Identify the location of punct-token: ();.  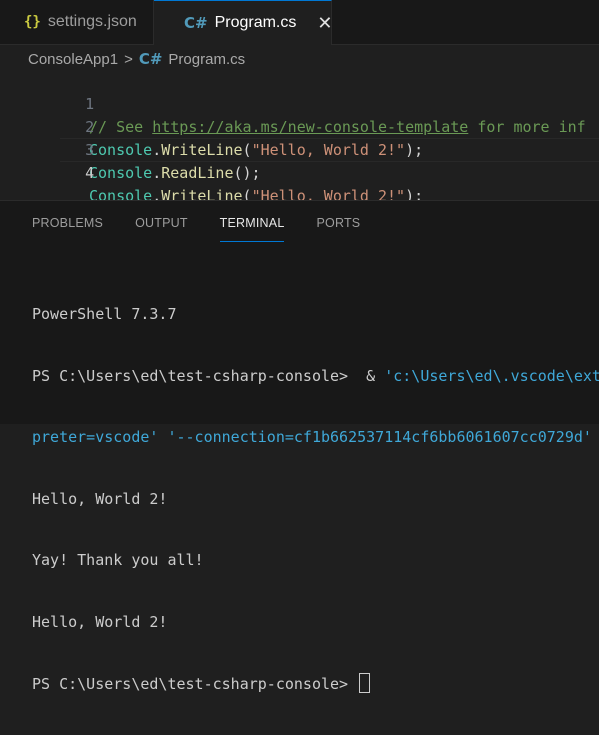
(247, 173).